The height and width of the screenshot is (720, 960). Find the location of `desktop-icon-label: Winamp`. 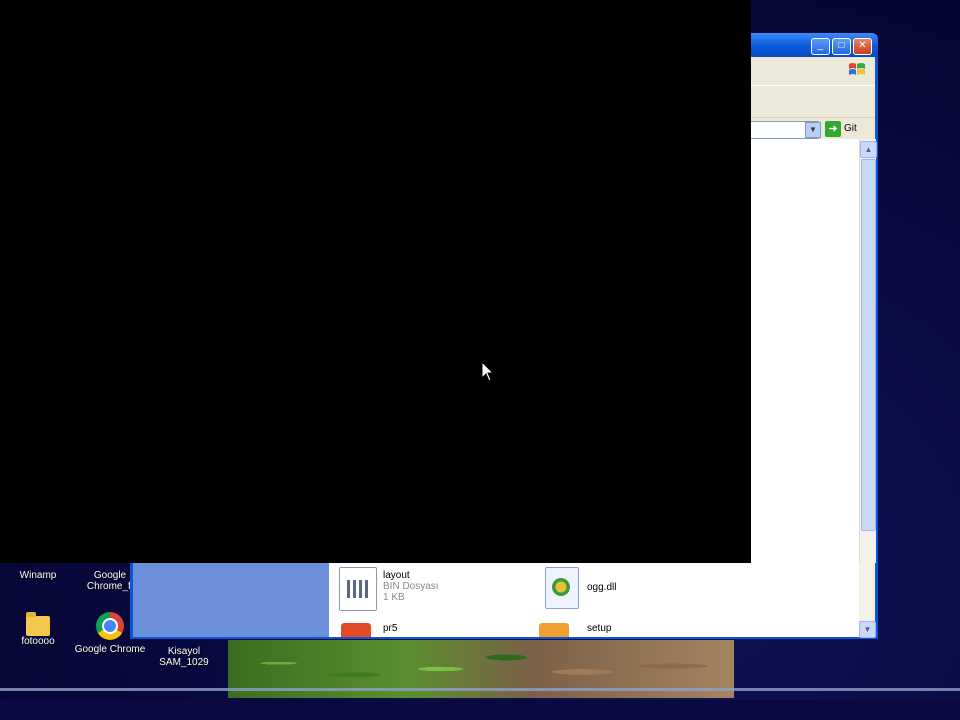

desktop-icon-label: Winamp is located at coordinates (38, 575).